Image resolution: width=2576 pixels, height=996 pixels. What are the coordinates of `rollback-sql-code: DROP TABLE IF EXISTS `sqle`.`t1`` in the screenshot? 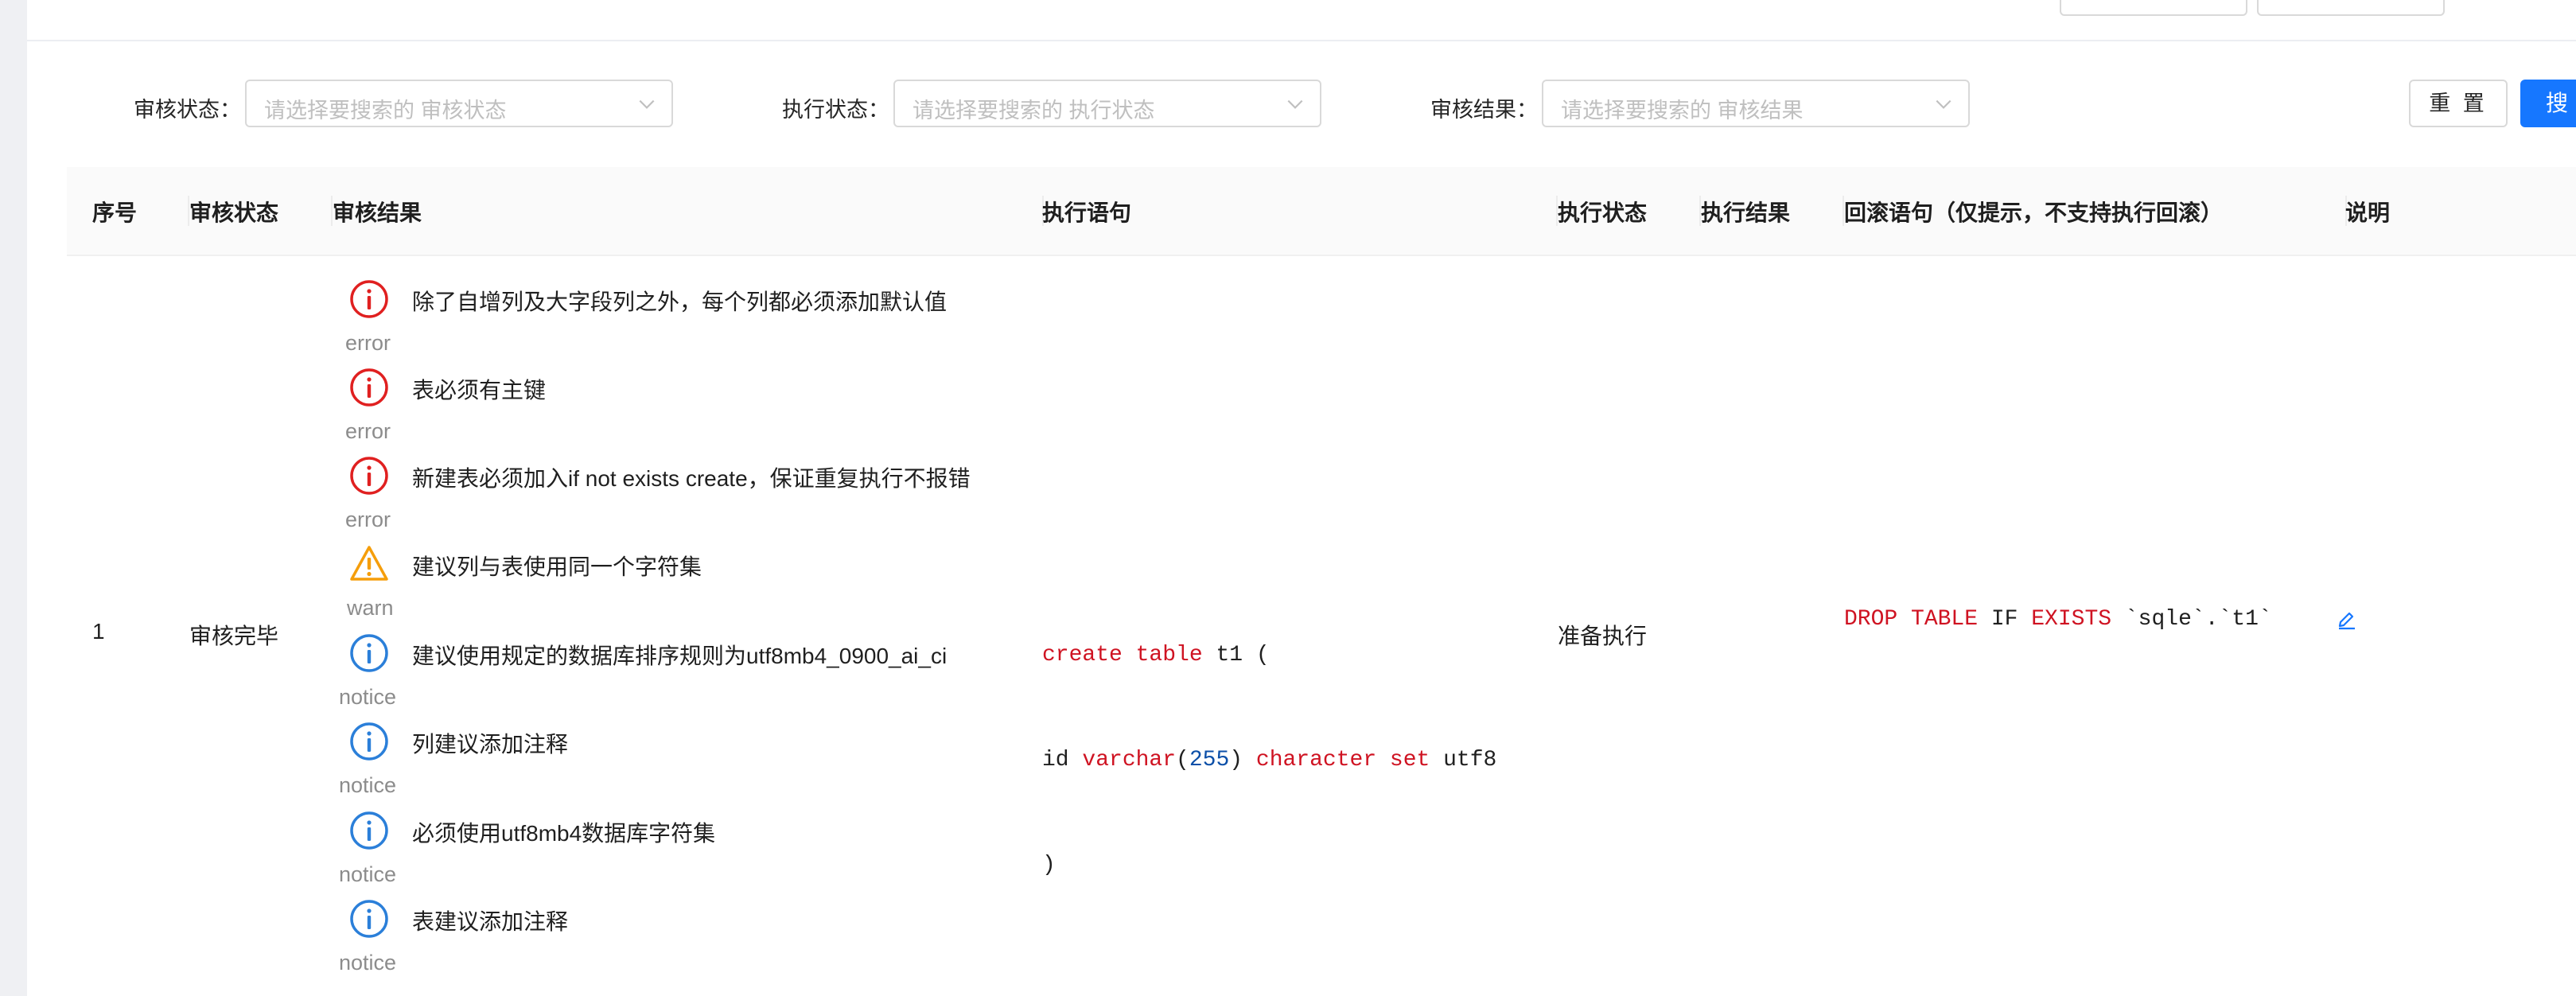 It's located at (2058, 620).